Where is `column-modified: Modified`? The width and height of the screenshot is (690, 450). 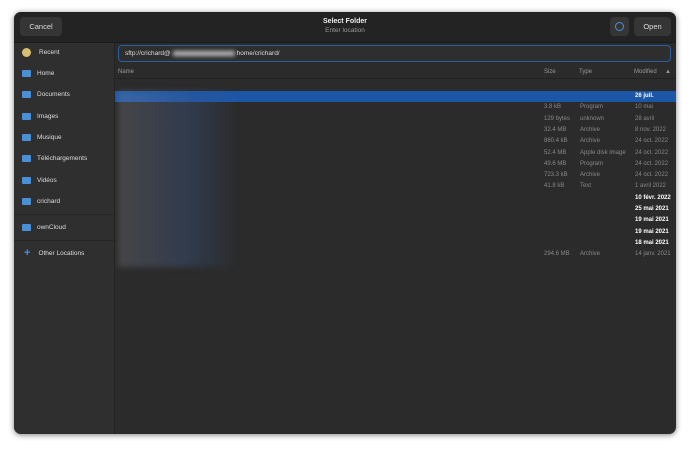 column-modified: Modified is located at coordinates (645, 72).